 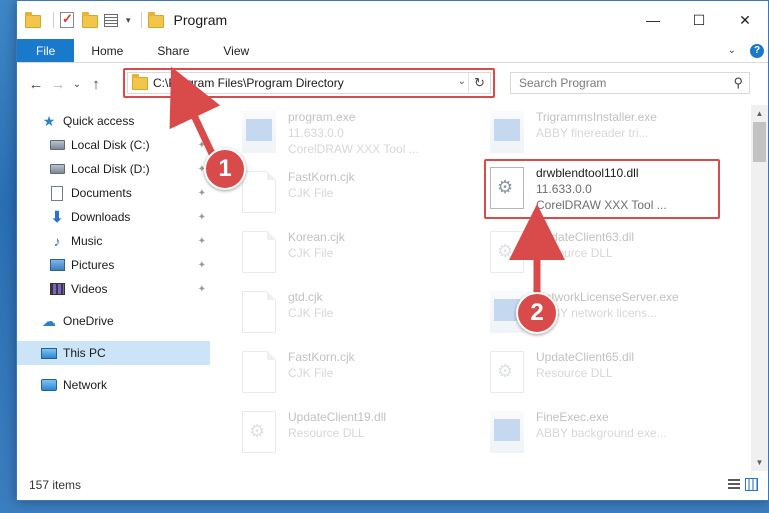 I want to click on sidebar-item-local-disk-d: Local Disk (D:) ✦, so click(x=113, y=169).